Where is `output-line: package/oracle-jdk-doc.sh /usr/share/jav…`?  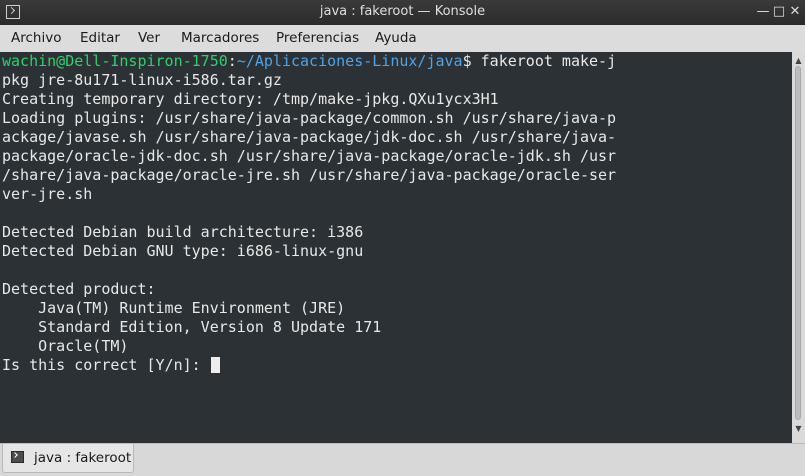
output-line: package/oracle-jdk-doc.sh /usr/share/jav… is located at coordinates (309, 156).